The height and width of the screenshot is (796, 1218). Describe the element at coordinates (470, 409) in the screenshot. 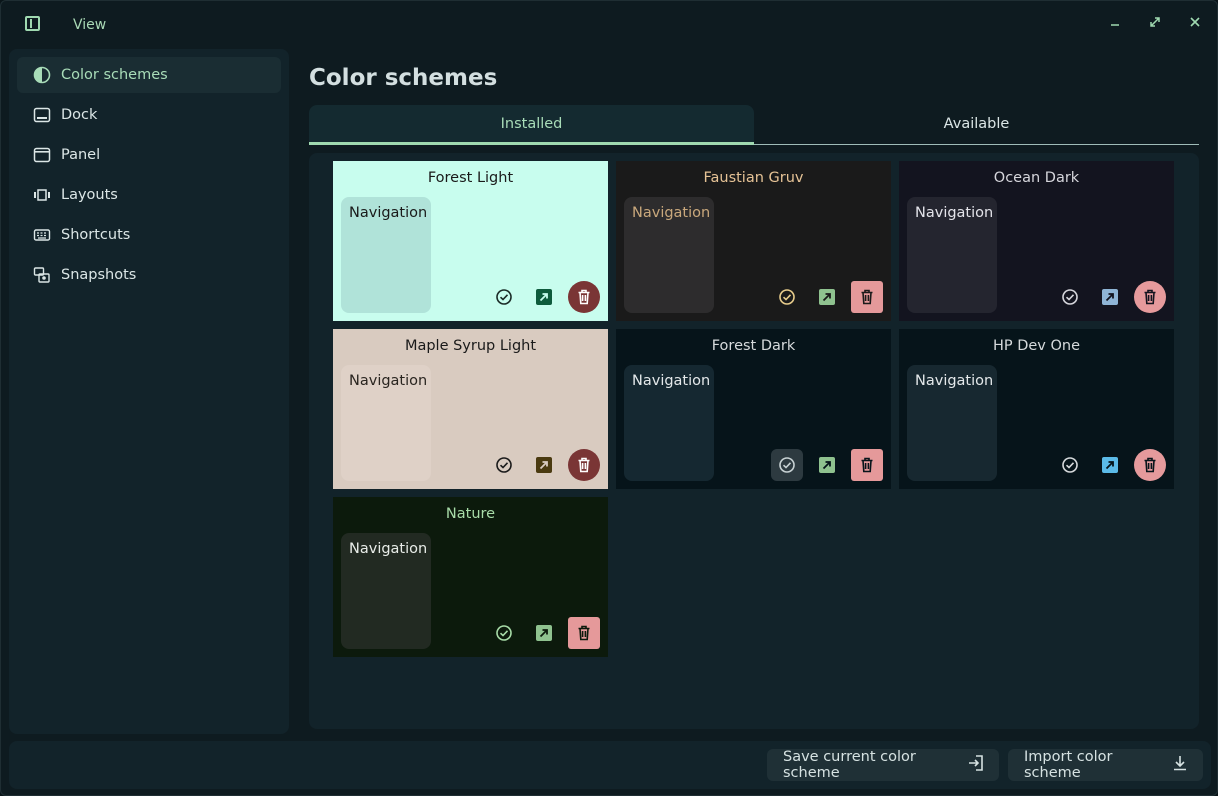

I see `scheme-card: Maple Syrup Light Navigation` at that location.